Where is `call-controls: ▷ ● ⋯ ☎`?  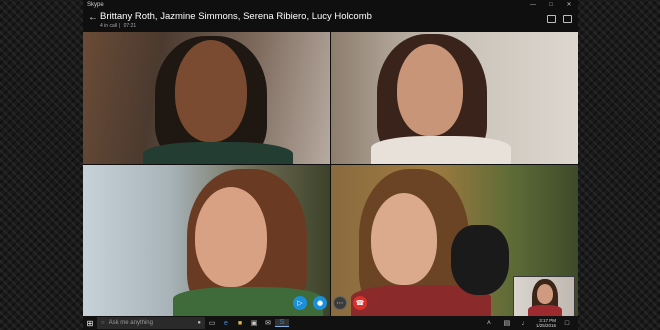
call-controls: ▷ ● ⋯ ☎ is located at coordinates (330, 303).